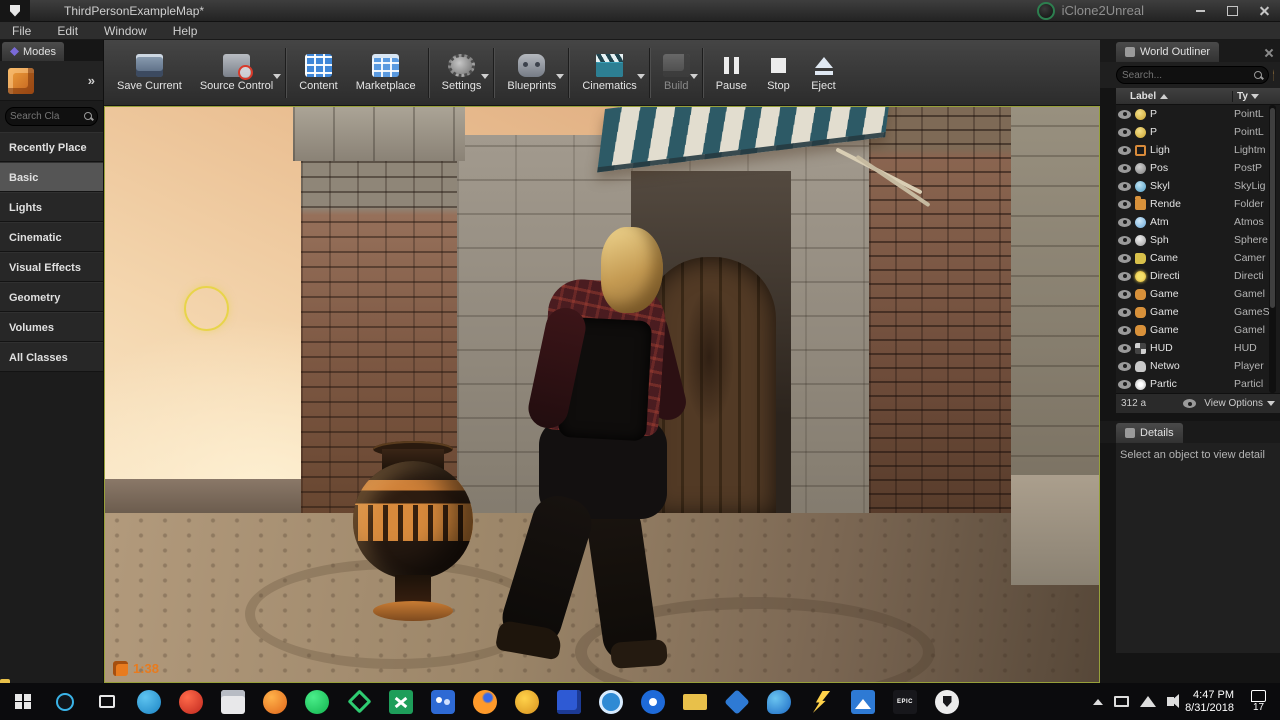  Describe the element at coordinates (1233, 403) in the screenshot. I see `view-options-button: View Options` at that location.